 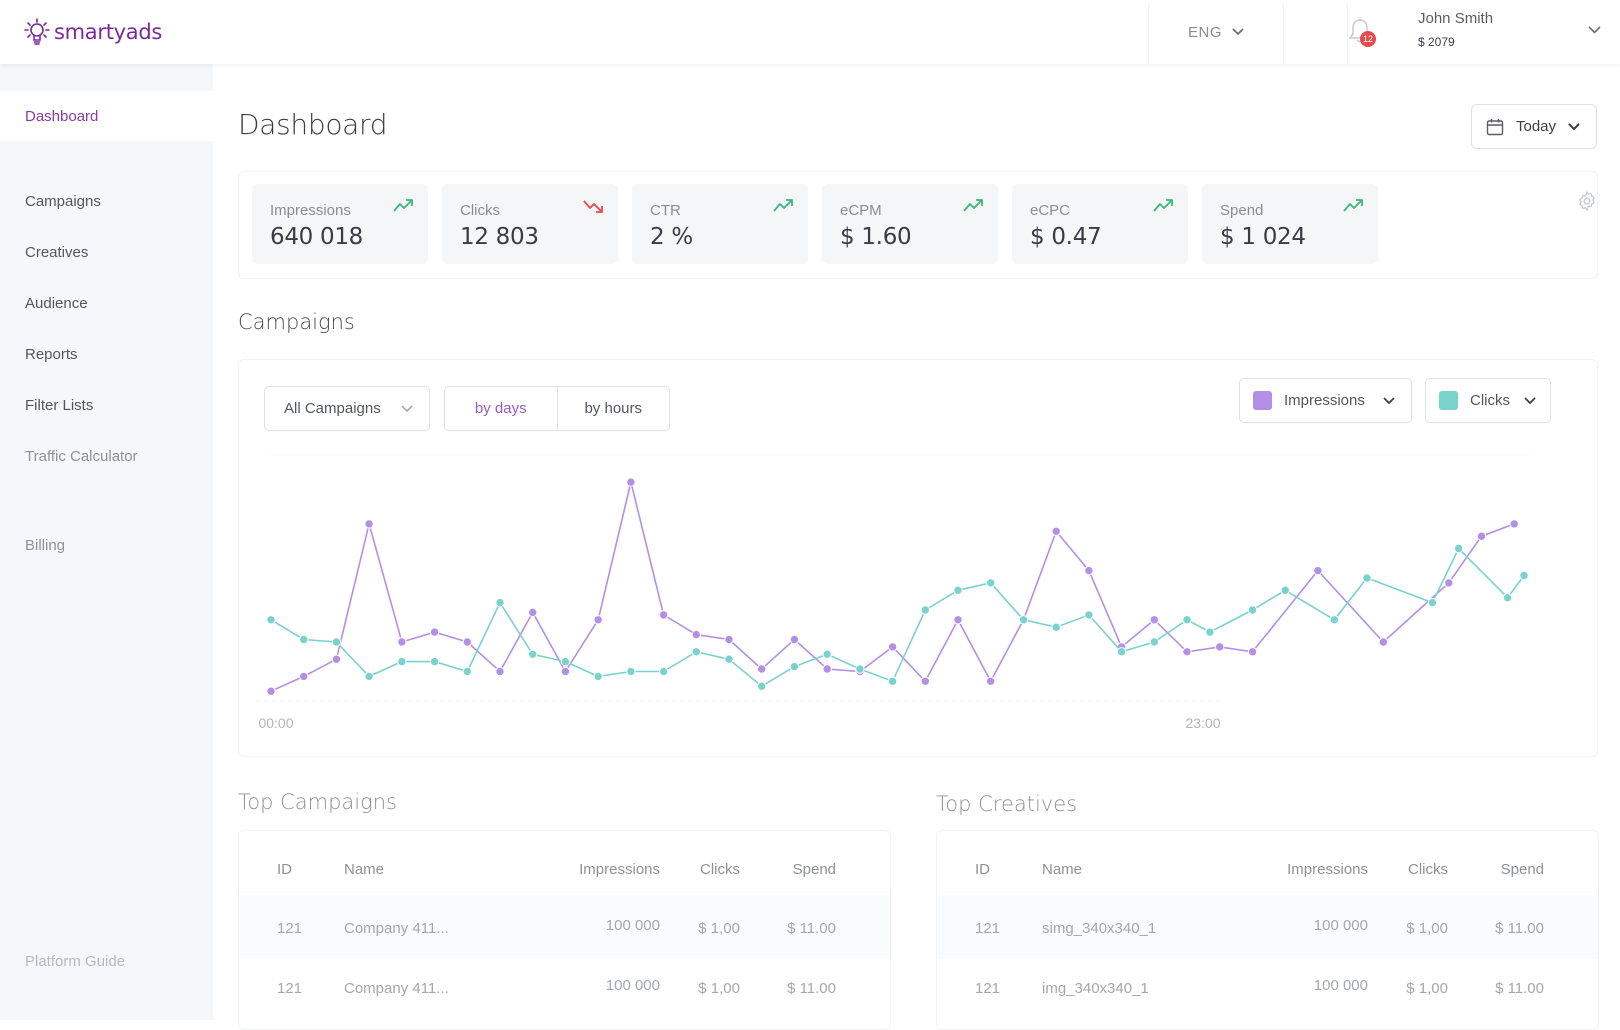 I want to click on table-row: 121 simg_340x340_1 100 000 $ 1,00 $ 11.00, so click(x=1267, y=927).